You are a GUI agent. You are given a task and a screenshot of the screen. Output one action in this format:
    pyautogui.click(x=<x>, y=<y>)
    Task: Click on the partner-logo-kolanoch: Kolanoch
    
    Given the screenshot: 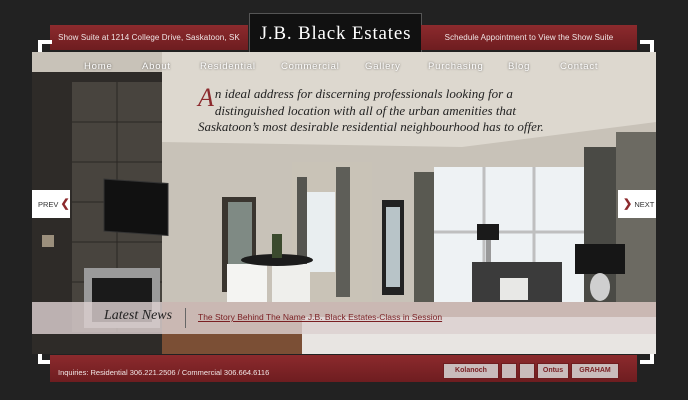 What is the action you would take?
    pyautogui.click(x=471, y=371)
    